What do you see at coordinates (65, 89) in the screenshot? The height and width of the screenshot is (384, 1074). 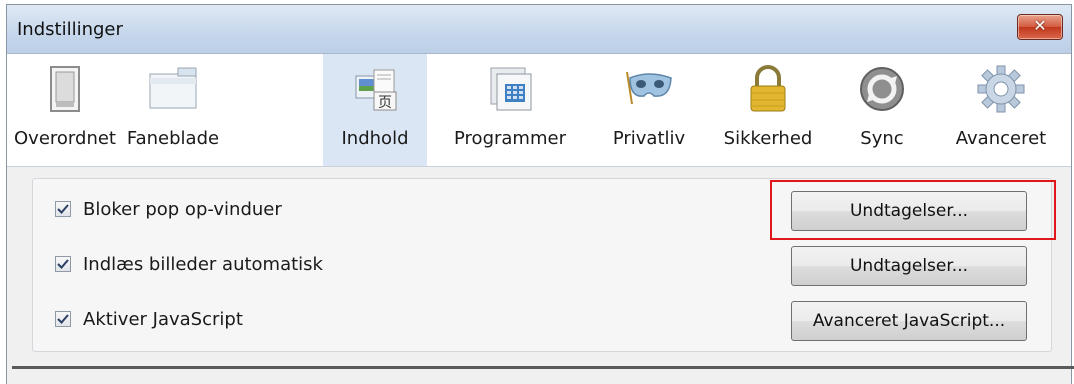 I see `switch-icon` at bounding box center [65, 89].